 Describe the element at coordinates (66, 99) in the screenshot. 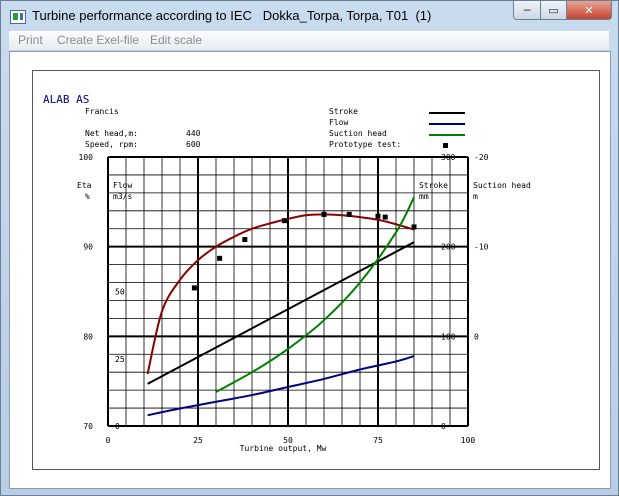

I see `company-name: ALAB AS` at that location.